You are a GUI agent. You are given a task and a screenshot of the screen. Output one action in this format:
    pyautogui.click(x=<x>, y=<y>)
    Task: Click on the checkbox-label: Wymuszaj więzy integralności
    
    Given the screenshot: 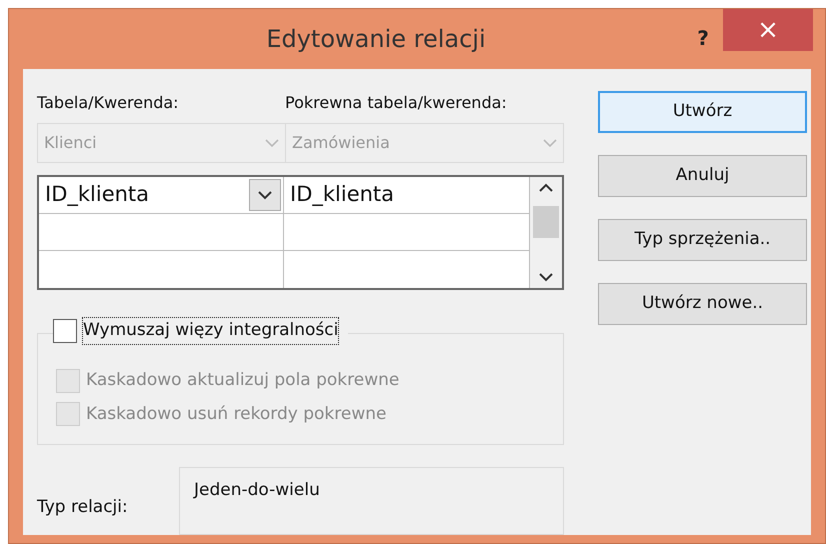 What is the action you would take?
    pyautogui.click(x=210, y=331)
    